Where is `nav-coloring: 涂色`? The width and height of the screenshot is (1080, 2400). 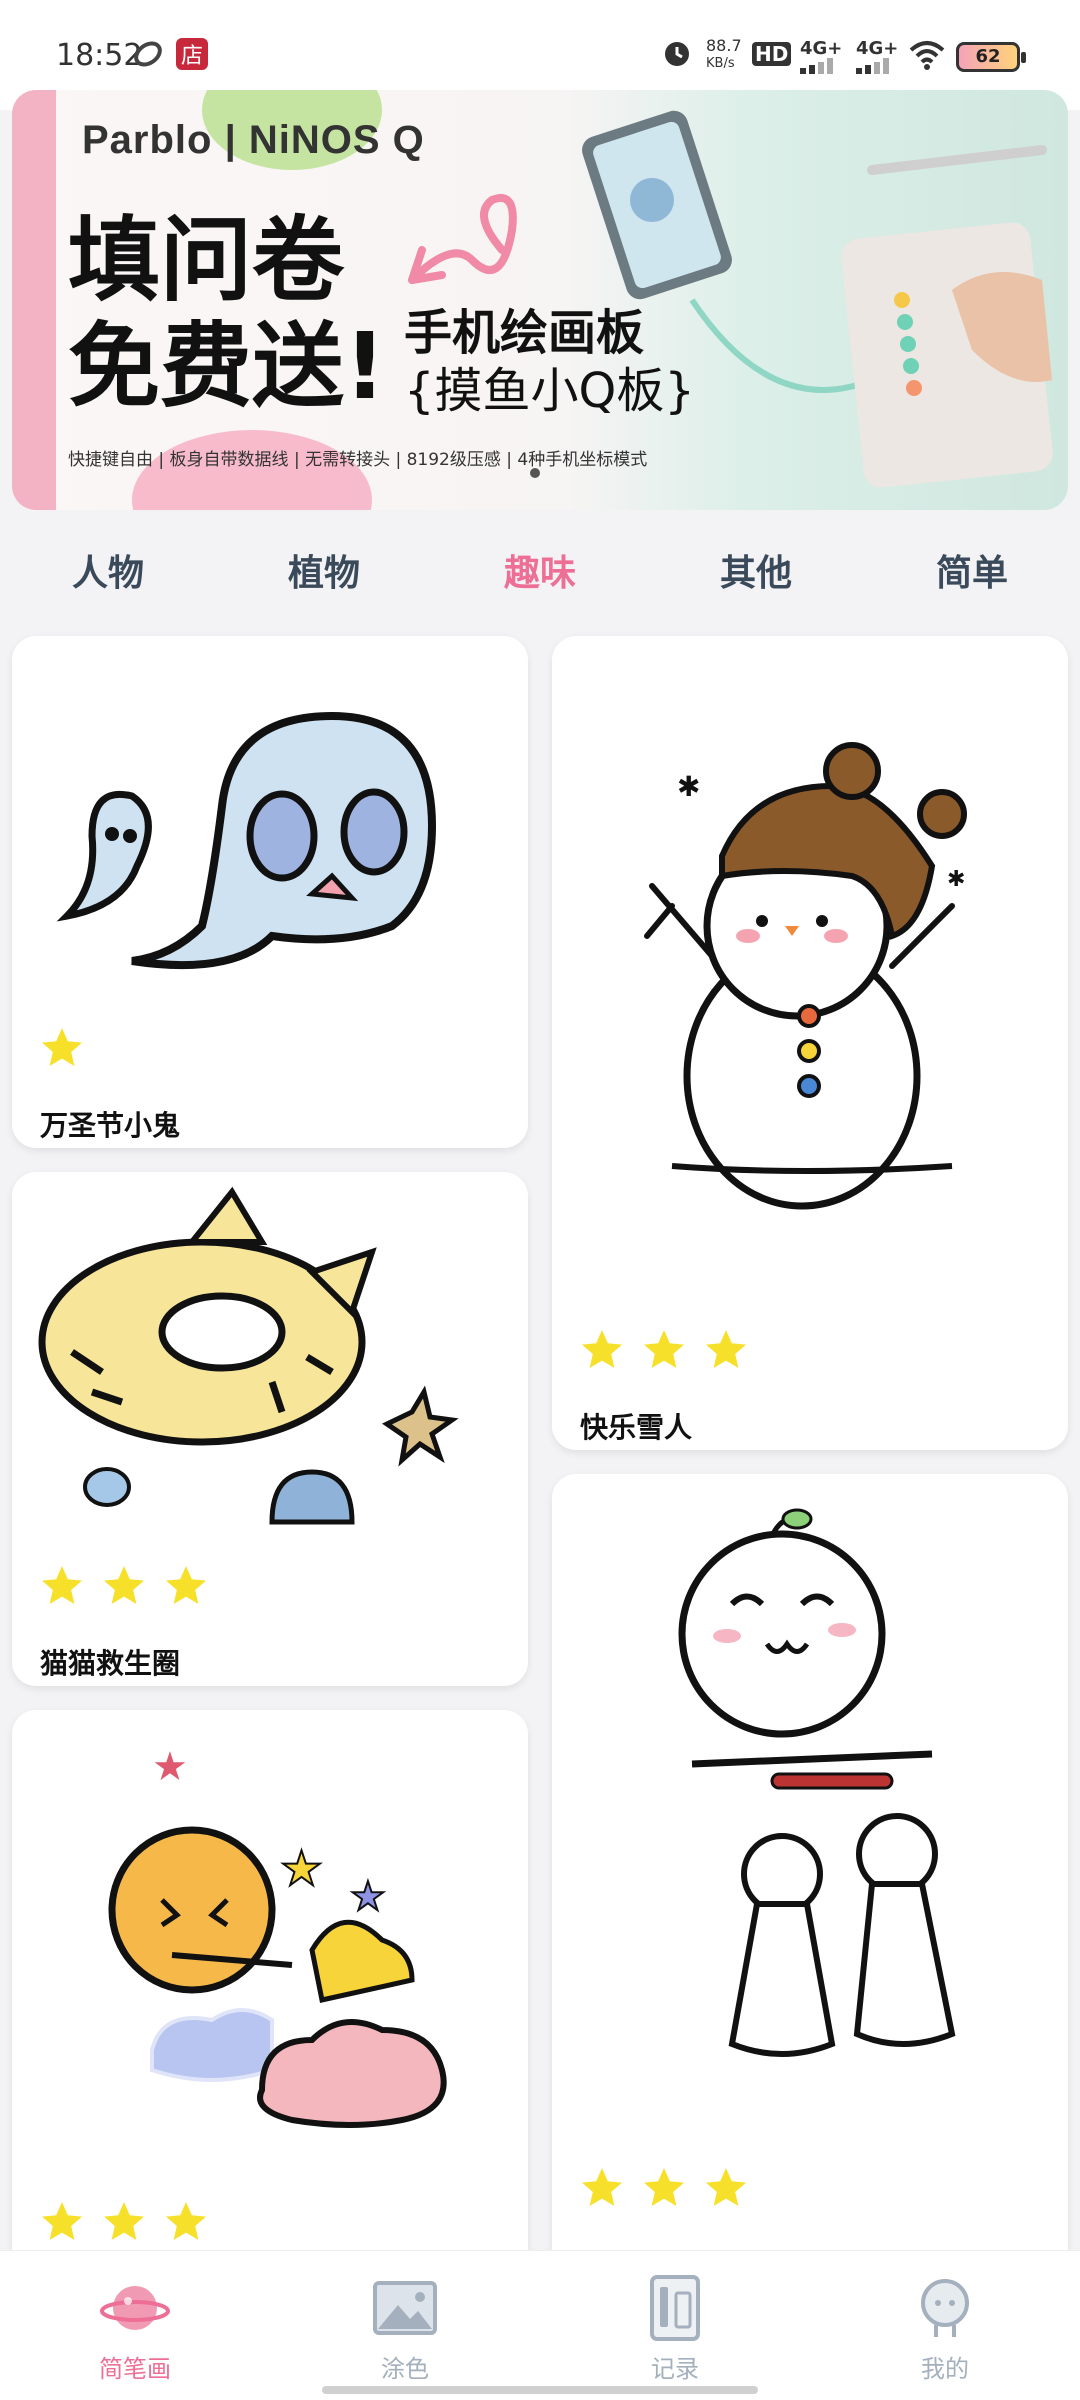 nav-coloring: 涂色 is located at coordinates (405, 2325).